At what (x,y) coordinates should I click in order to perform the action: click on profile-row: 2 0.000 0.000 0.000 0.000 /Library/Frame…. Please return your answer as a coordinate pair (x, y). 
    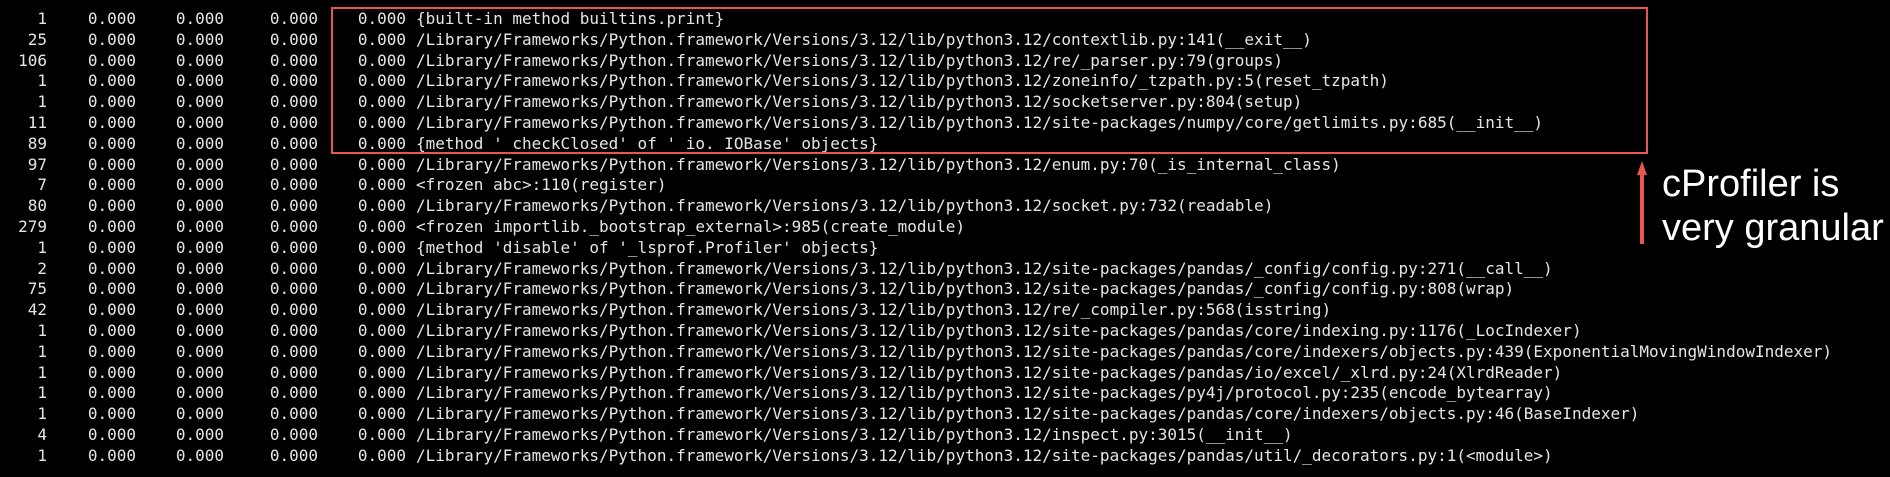
    Looking at the image, I should click on (945, 269).